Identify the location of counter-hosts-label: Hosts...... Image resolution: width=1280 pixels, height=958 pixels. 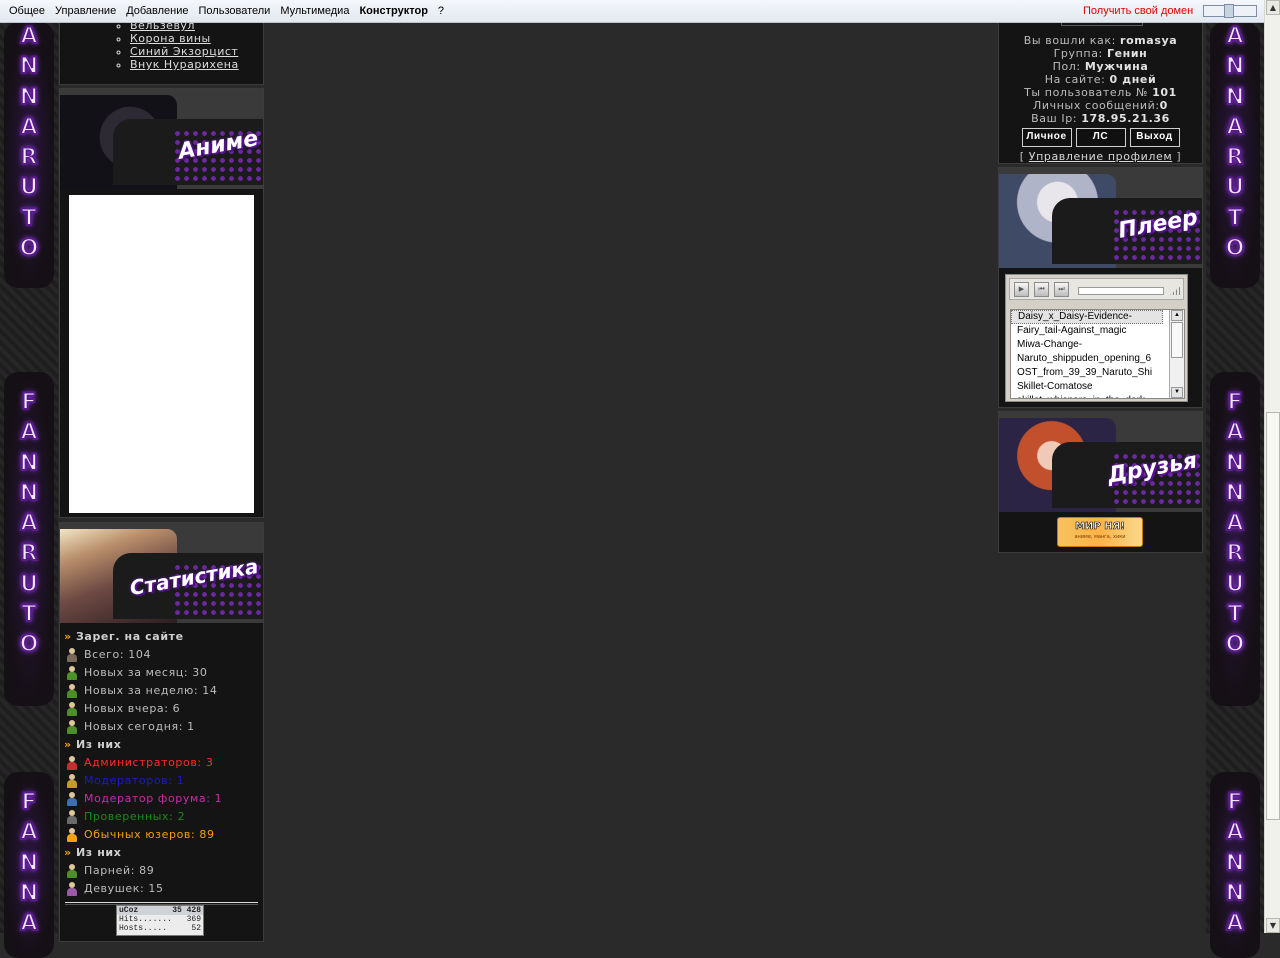
(143, 928).